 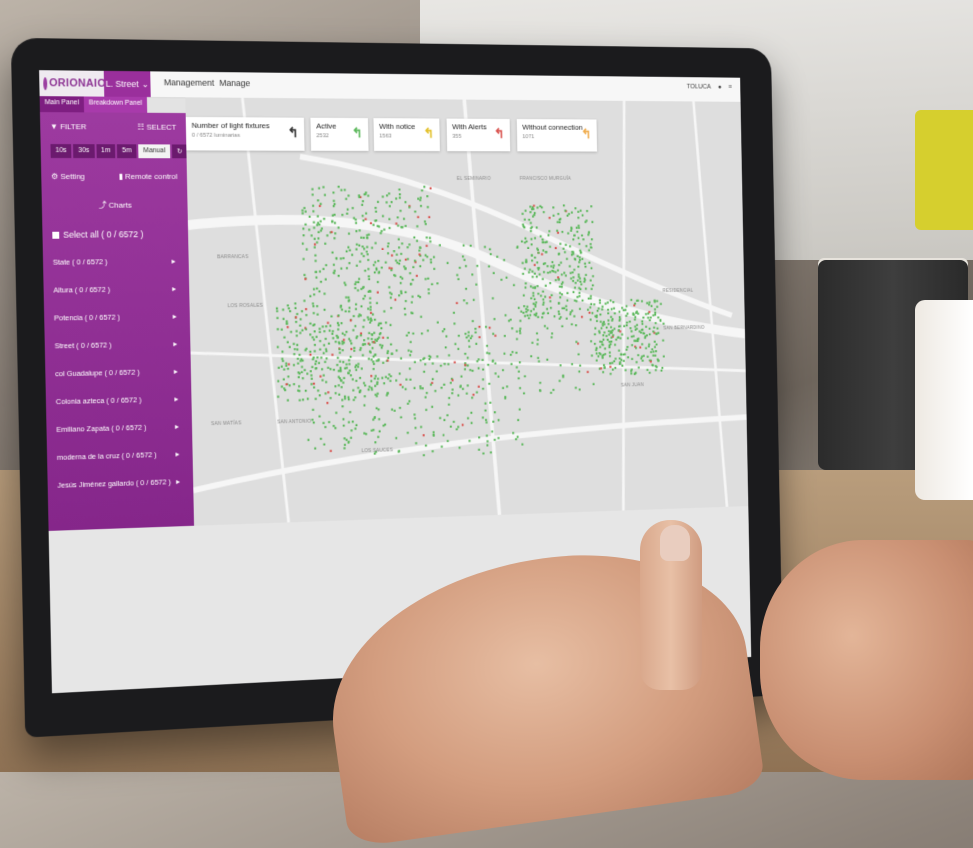 What do you see at coordinates (117, 428) in the screenshot?
I see `list-item-zapata: Emiliano Zapata ( 0 / 6572 ) ▸` at bounding box center [117, 428].